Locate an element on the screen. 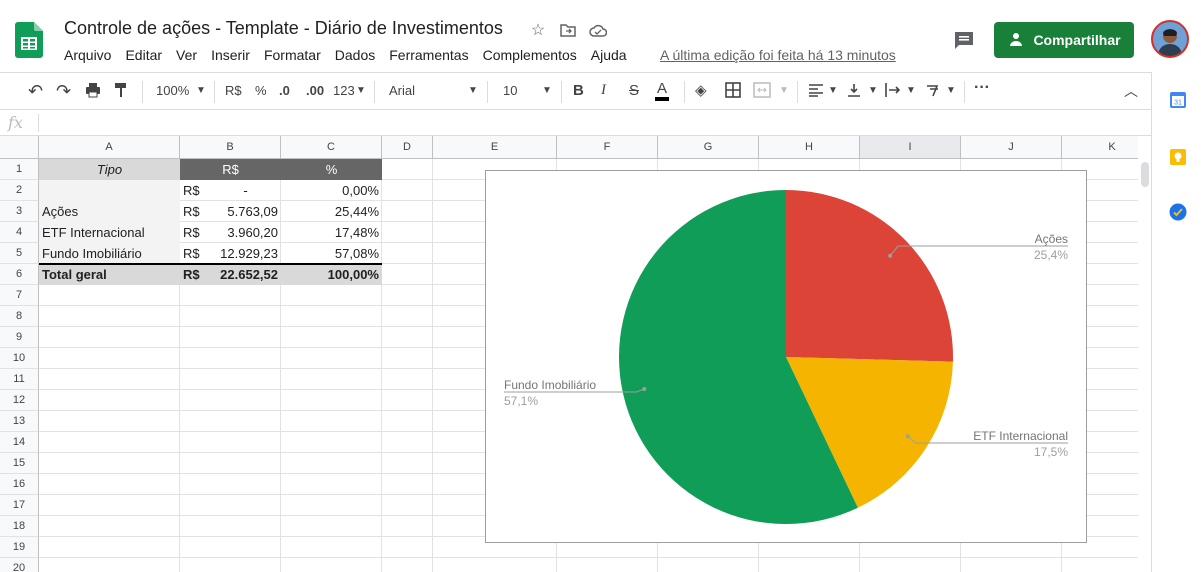  col-header-D: D is located at coordinates (407, 147).